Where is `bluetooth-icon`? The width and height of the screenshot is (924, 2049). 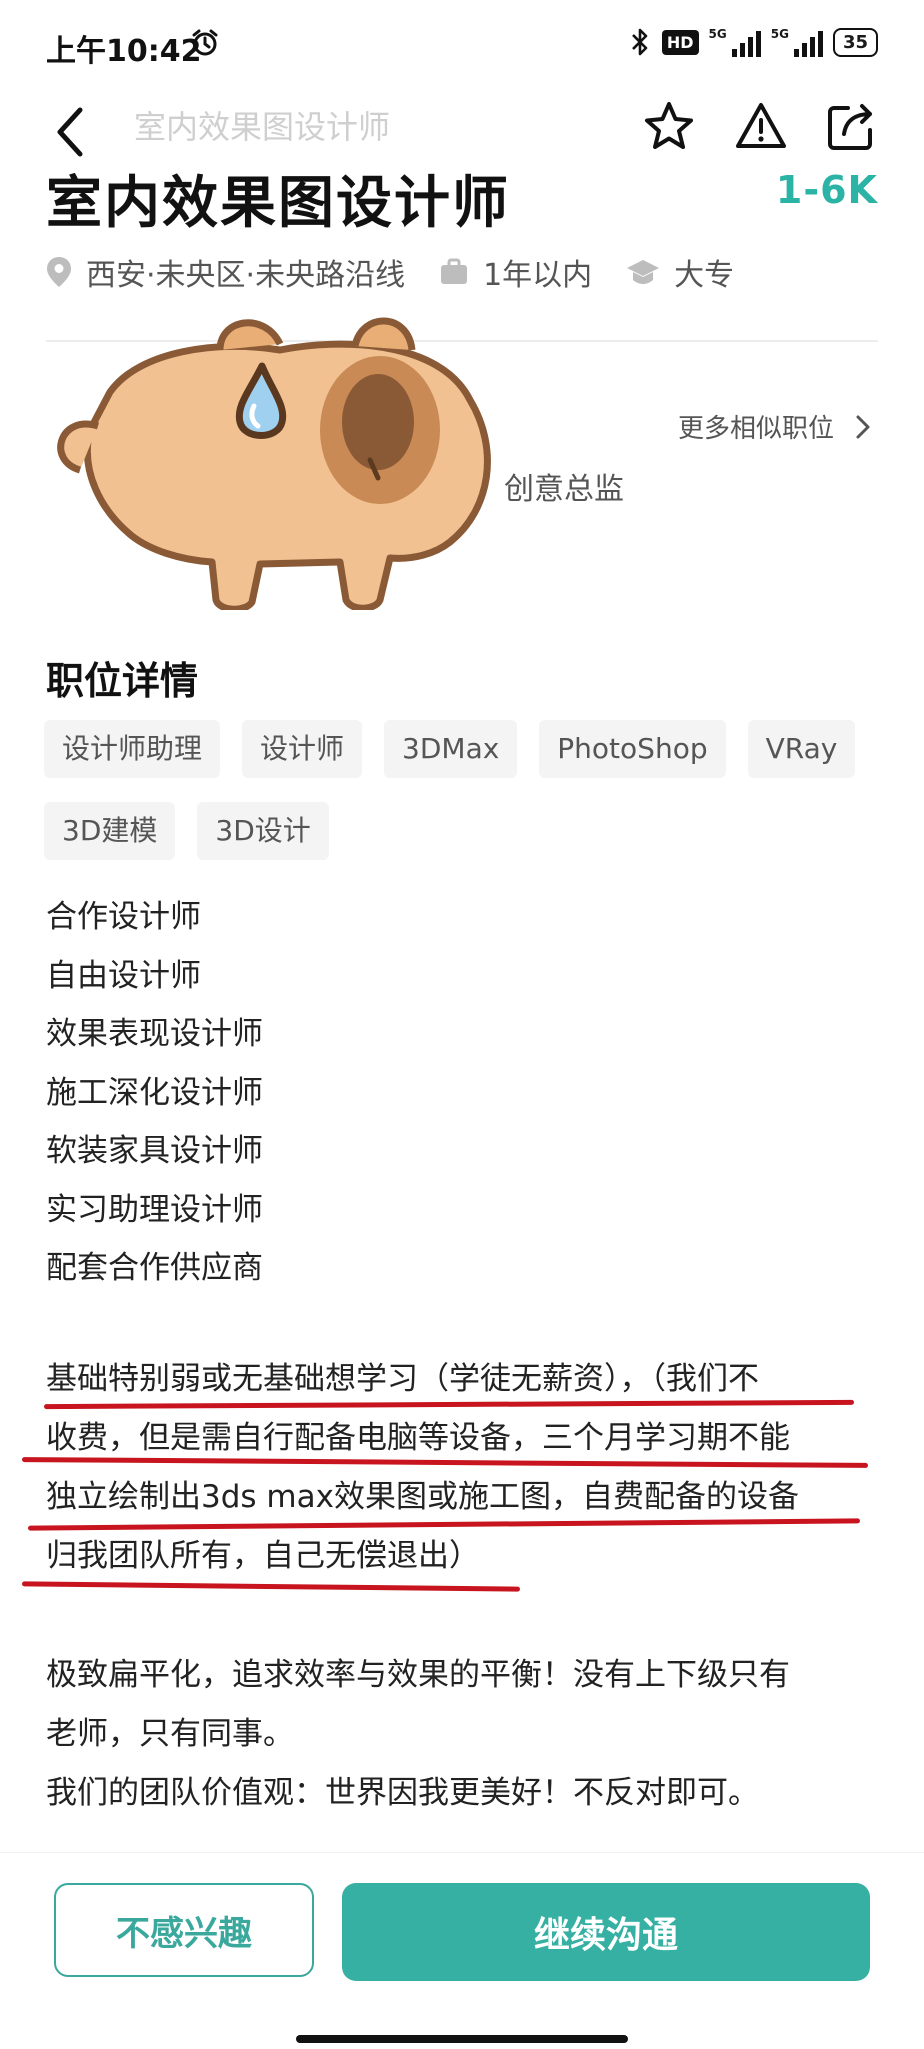 bluetooth-icon is located at coordinates (639, 42).